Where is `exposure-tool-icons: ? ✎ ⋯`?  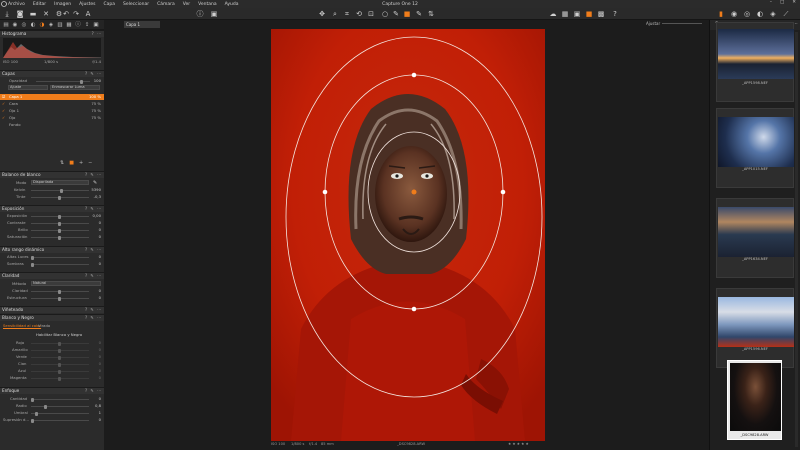 exposure-tool-icons: ? ✎ ⋯ is located at coordinates (93, 209).